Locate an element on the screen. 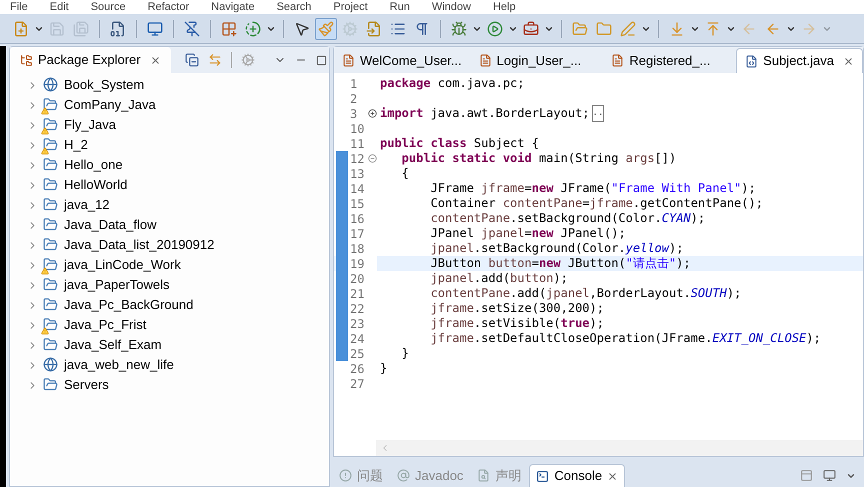 This screenshot has height=487, width=864. tab-label: 问题 is located at coordinates (370, 475).